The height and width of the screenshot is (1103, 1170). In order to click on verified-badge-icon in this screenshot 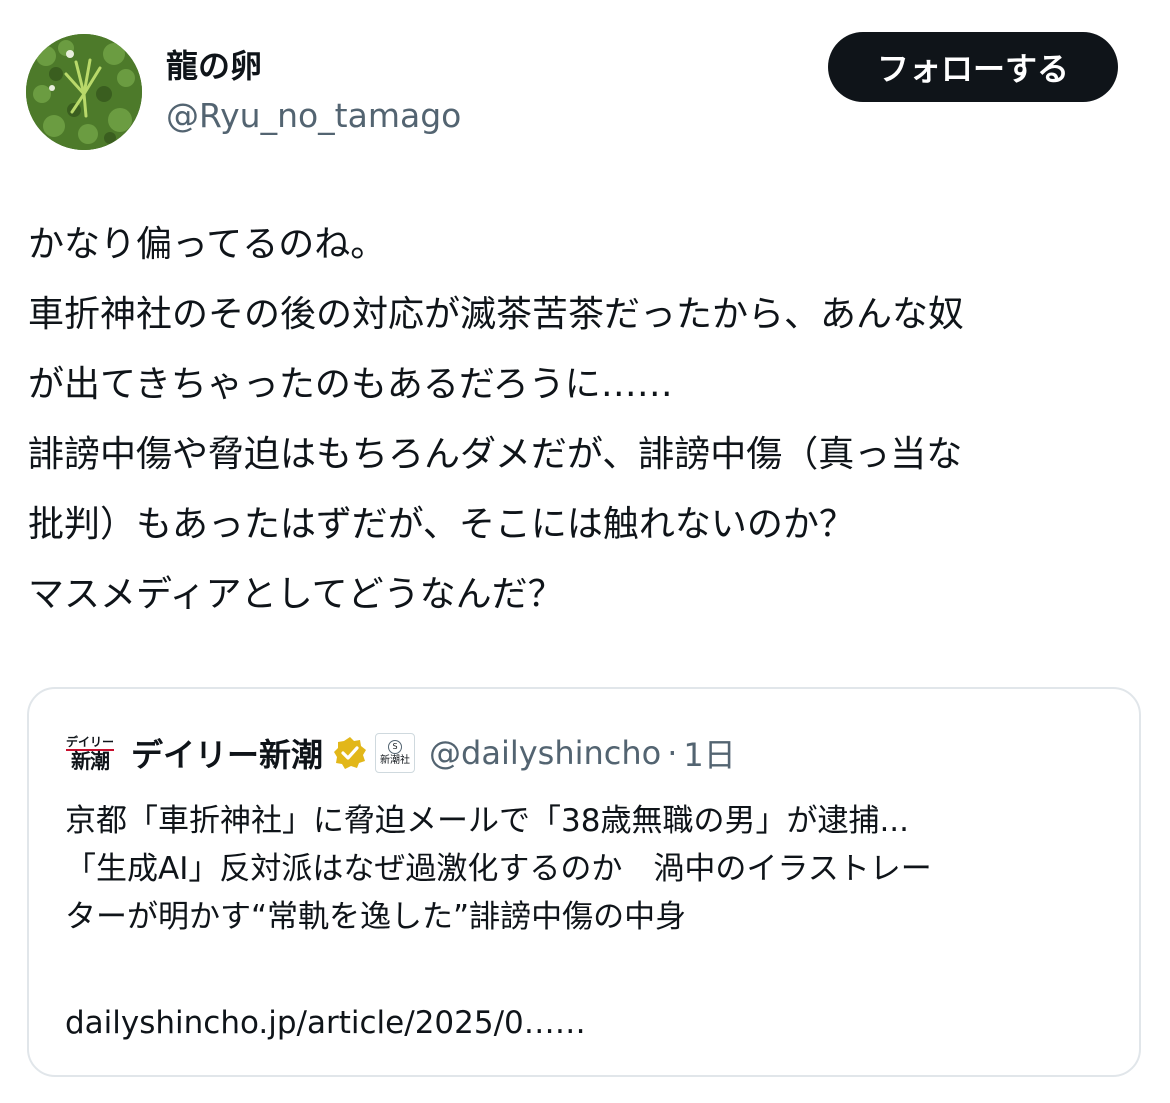, I will do `click(350, 753)`.